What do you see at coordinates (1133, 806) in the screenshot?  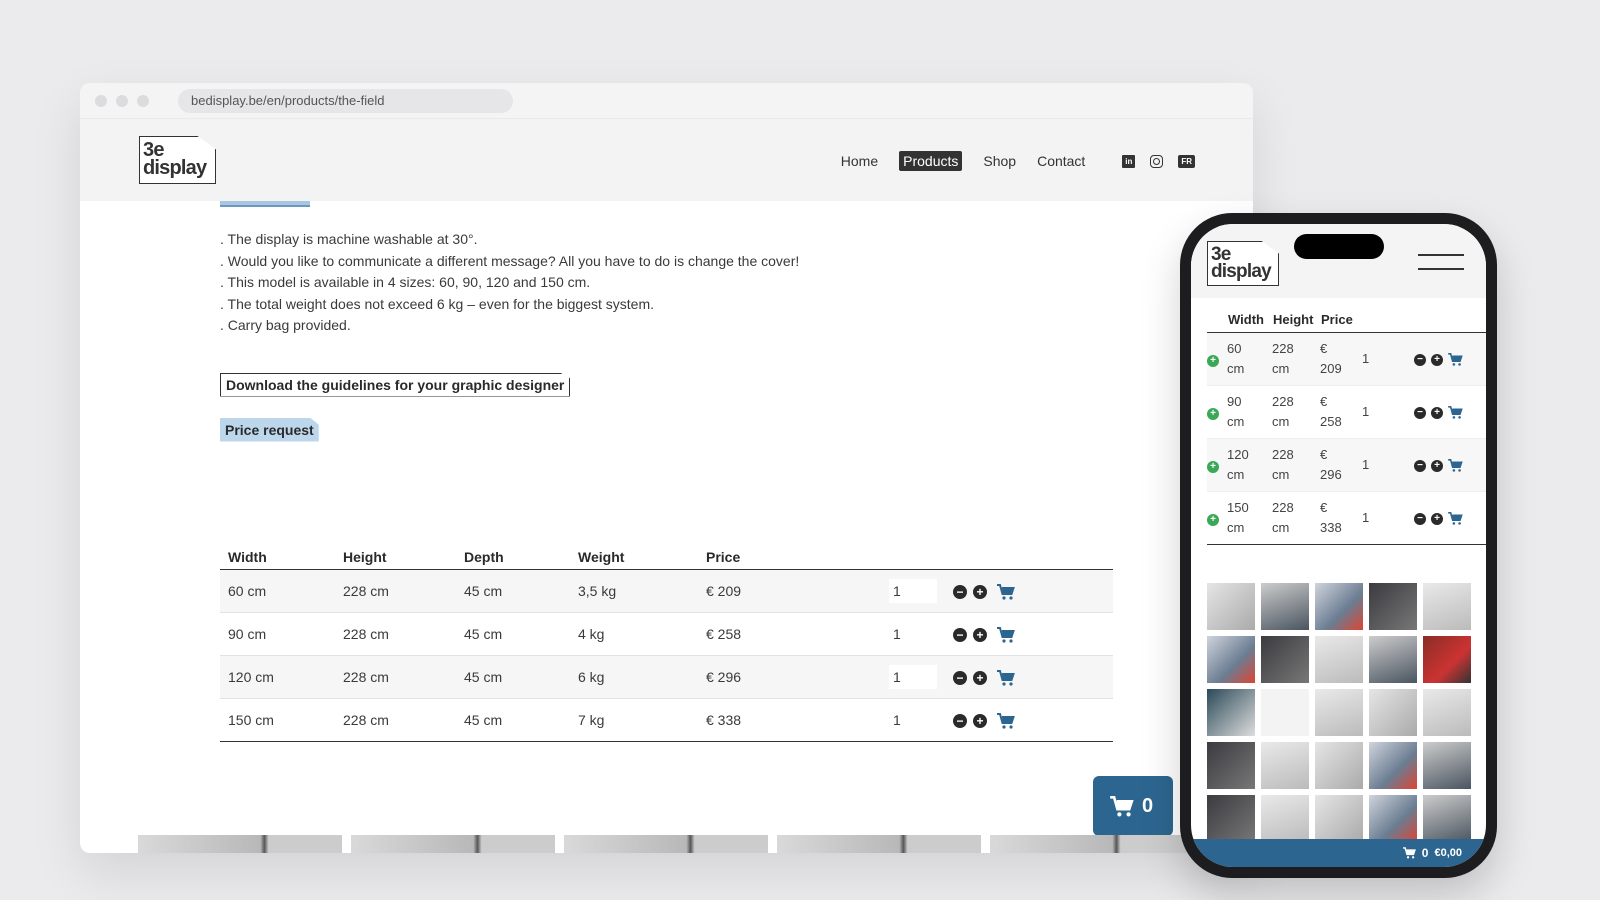 I see `floating-cart-button: 0` at bounding box center [1133, 806].